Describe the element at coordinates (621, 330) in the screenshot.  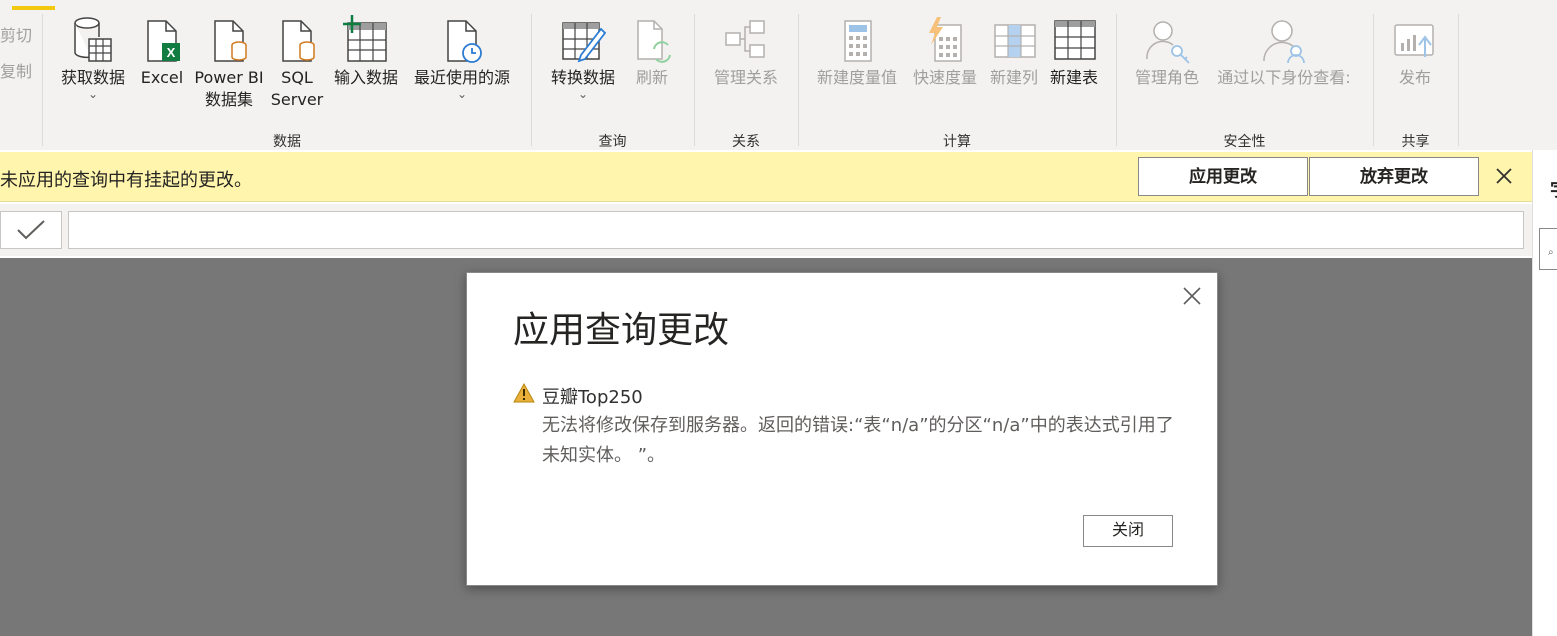
I see `dialog-title: 应用查询更改` at that location.